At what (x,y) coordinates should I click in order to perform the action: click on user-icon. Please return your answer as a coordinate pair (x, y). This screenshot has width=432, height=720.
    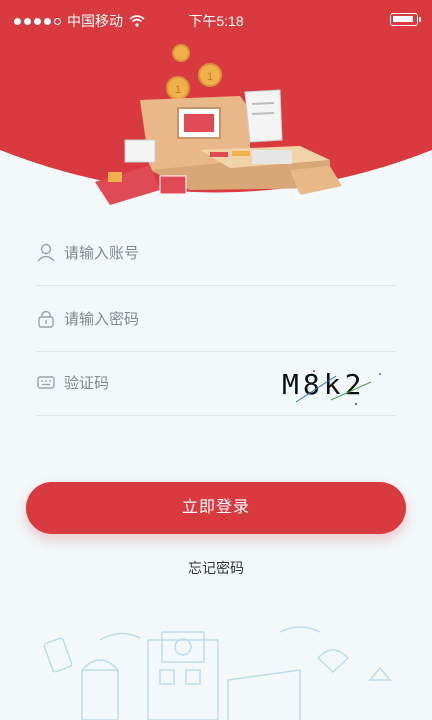
    Looking at the image, I should click on (46, 252).